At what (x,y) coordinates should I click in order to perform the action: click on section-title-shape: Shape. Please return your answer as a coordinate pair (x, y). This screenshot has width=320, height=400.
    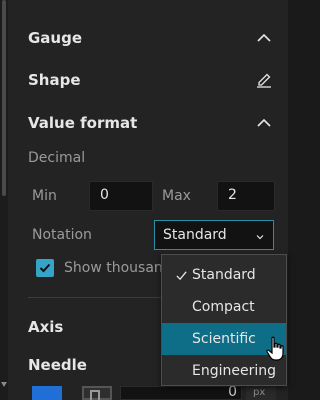
    Looking at the image, I should click on (54, 80).